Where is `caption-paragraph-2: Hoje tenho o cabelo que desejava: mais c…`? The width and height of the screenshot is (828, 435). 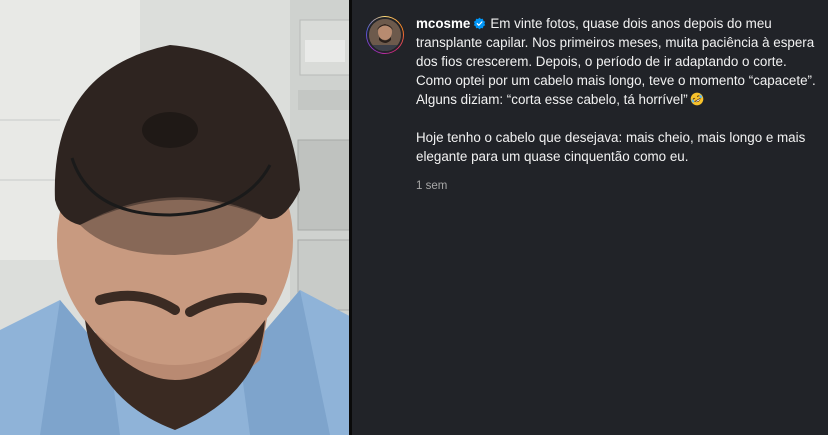 caption-paragraph-2: Hoje tenho o cabelo que desejava: mais c… is located at coordinates (613, 147).